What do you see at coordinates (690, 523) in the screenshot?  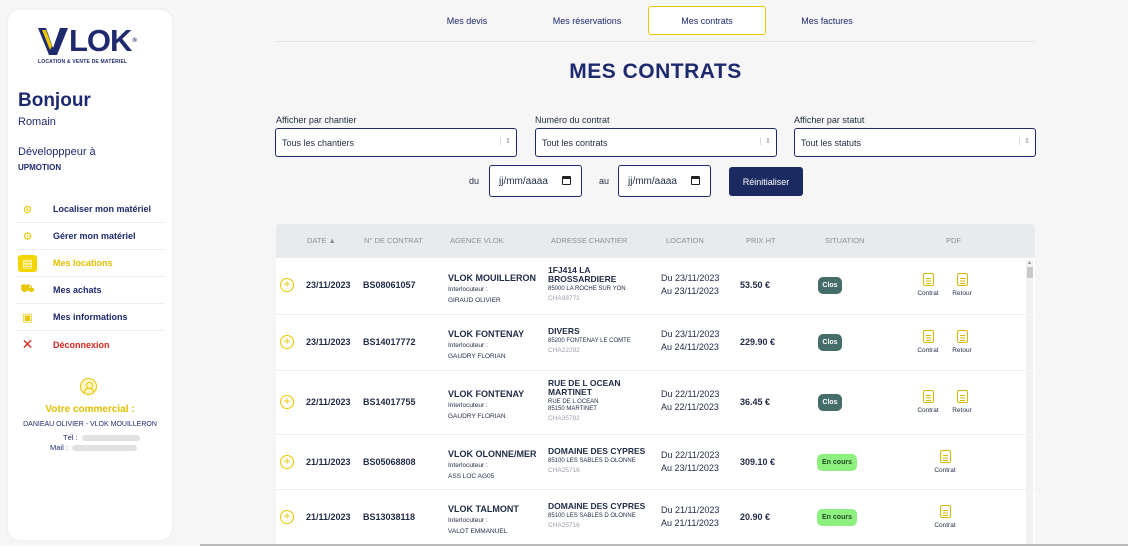 I see `location-to: Au 21/11/2023` at bounding box center [690, 523].